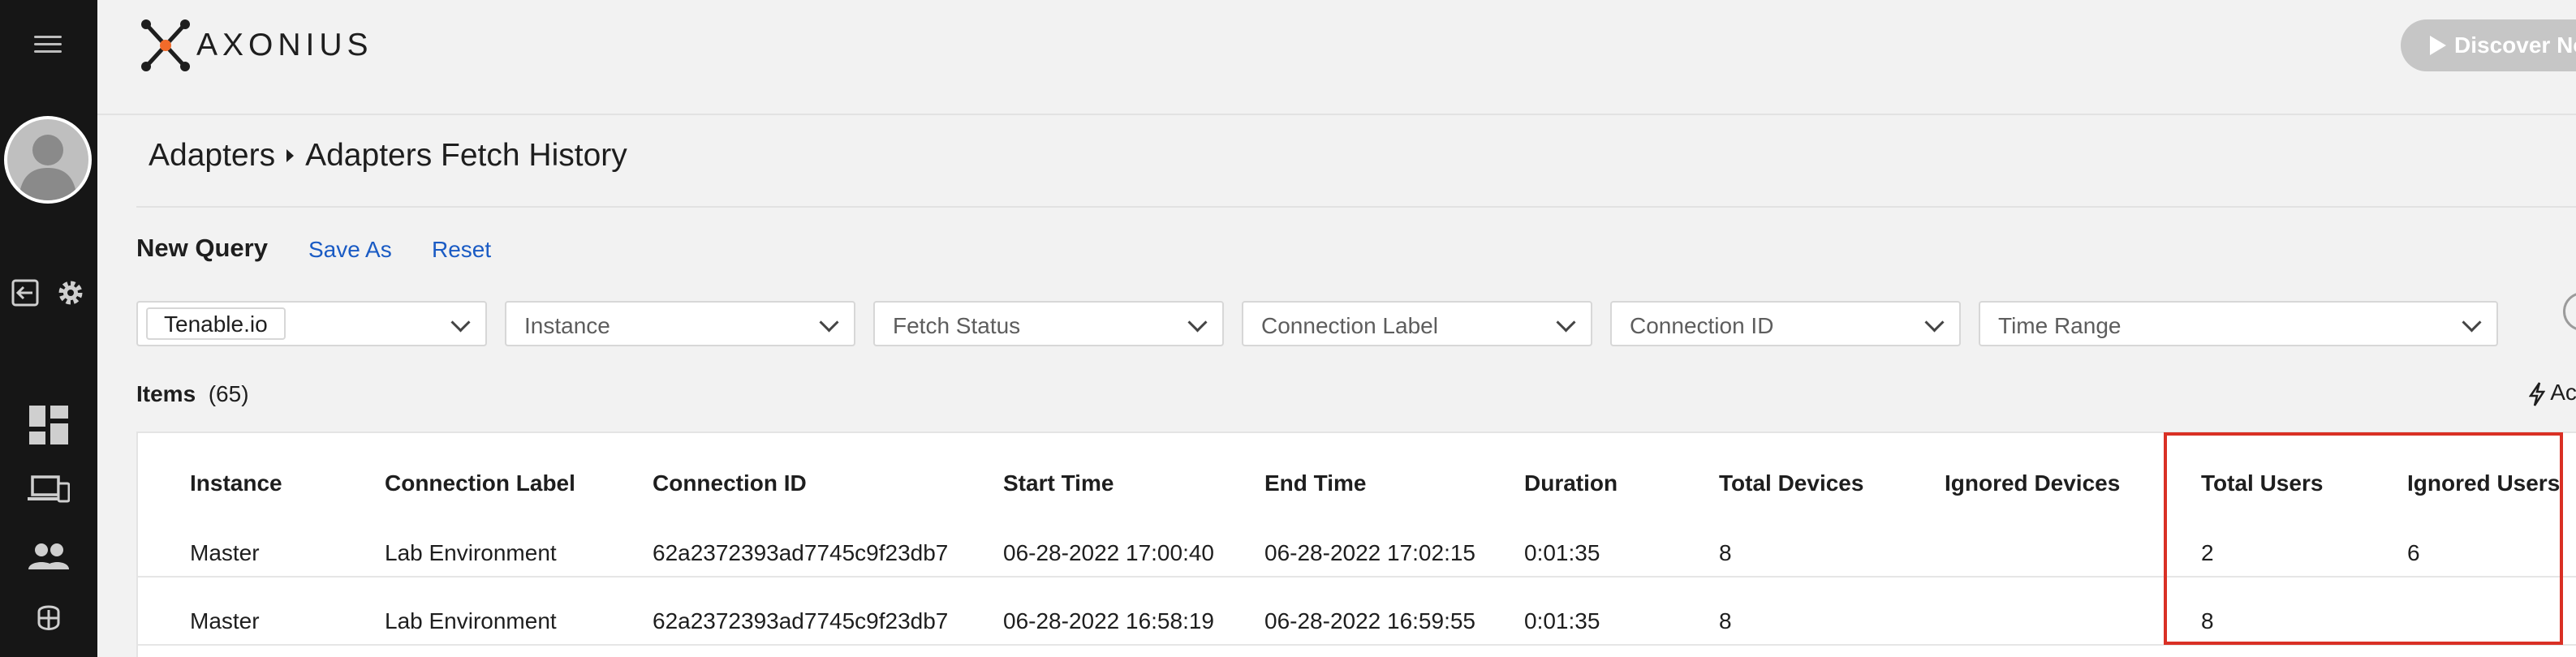 The height and width of the screenshot is (657, 2576). What do you see at coordinates (1369, 620) in the screenshot?
I see `cell-end-time: 06-28-2022 16:59:55` at bounding box center [1369, 620].